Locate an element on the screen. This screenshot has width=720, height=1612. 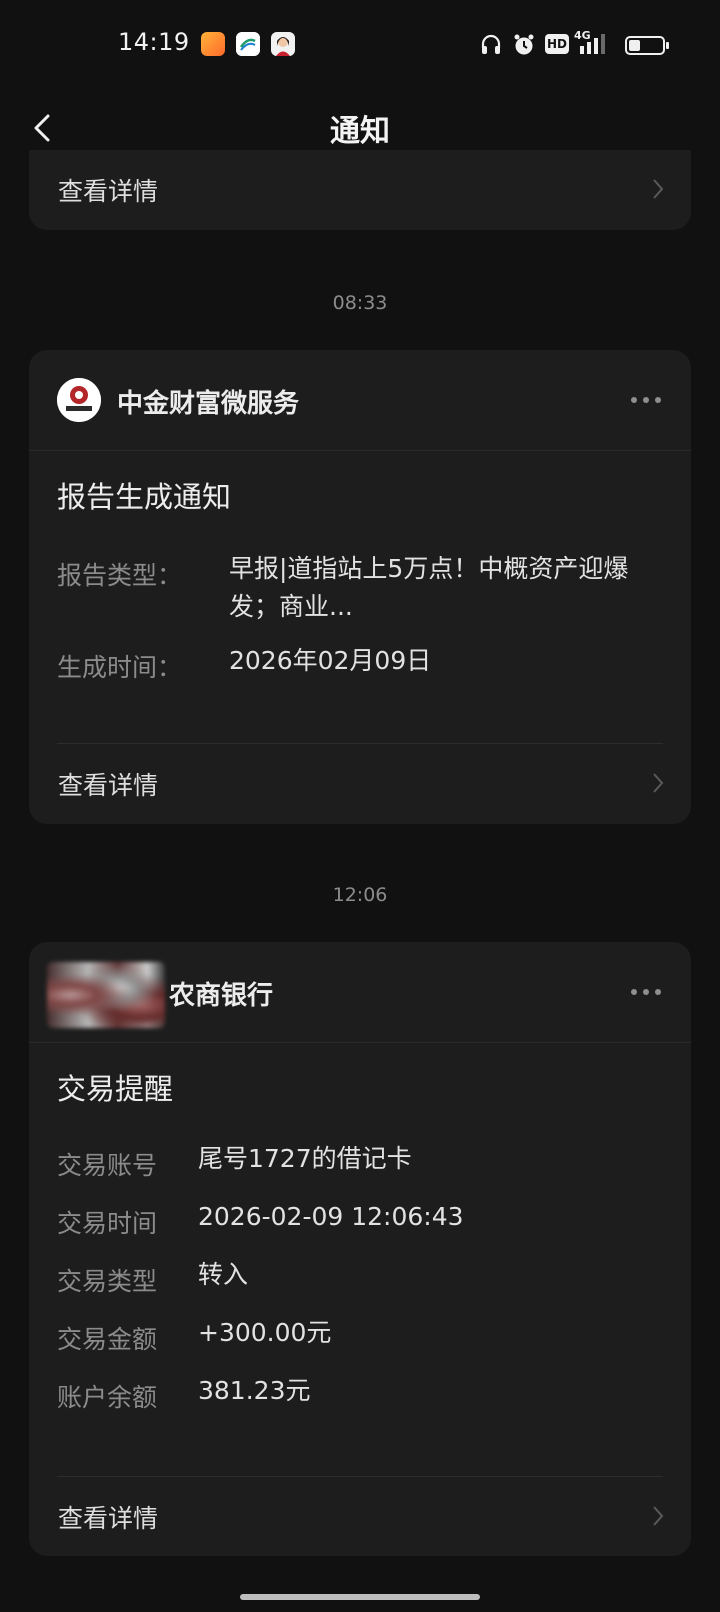
signal-icon: 4G is located at coordinates (594, 43).